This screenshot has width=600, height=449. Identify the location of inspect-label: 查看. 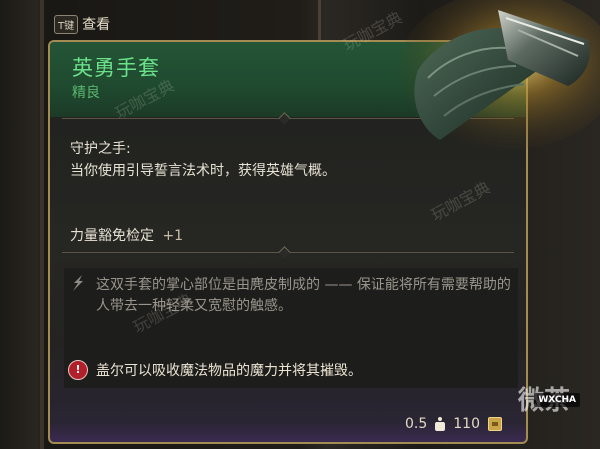
(96, 25).